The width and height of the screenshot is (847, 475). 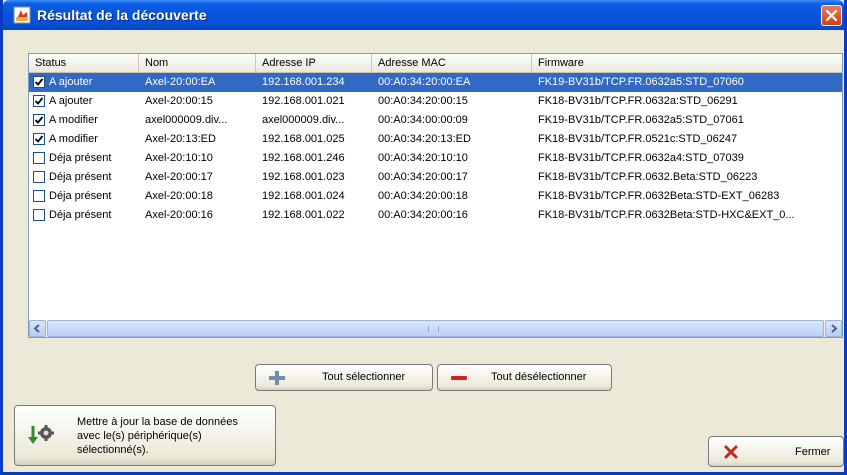 I want to click on close-button: Fermer, so click(x=776, y=451).